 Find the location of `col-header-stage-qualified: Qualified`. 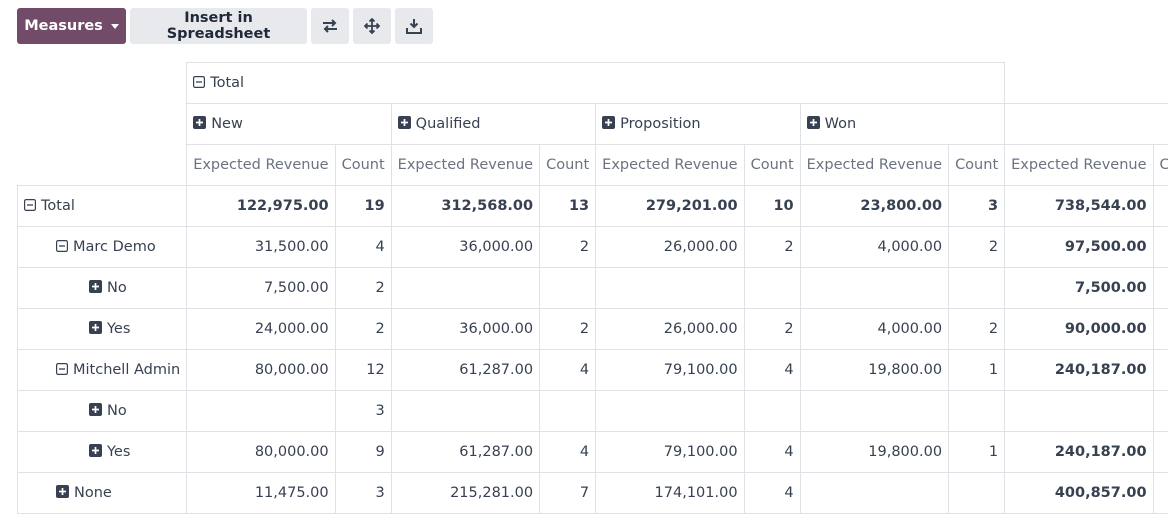

col-header-stage-qualified: Qualified is located at coordinates (493, 124).